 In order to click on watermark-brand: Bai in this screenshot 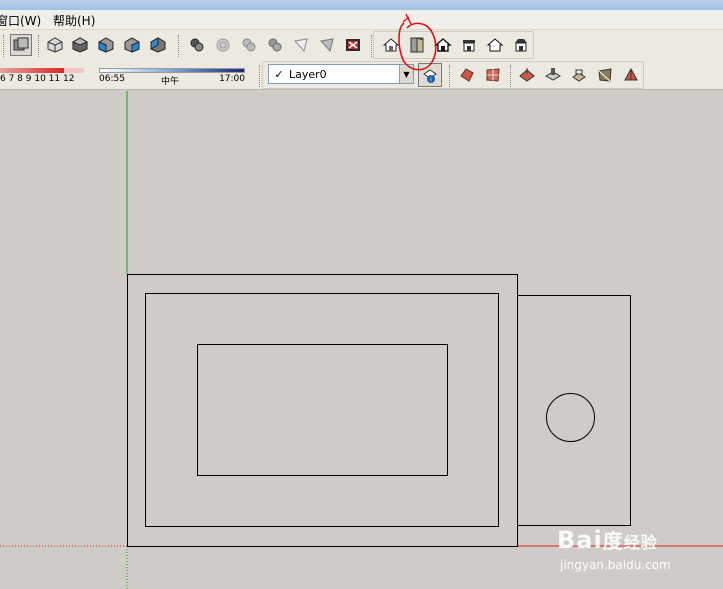, I will do `click(580, 540)`.